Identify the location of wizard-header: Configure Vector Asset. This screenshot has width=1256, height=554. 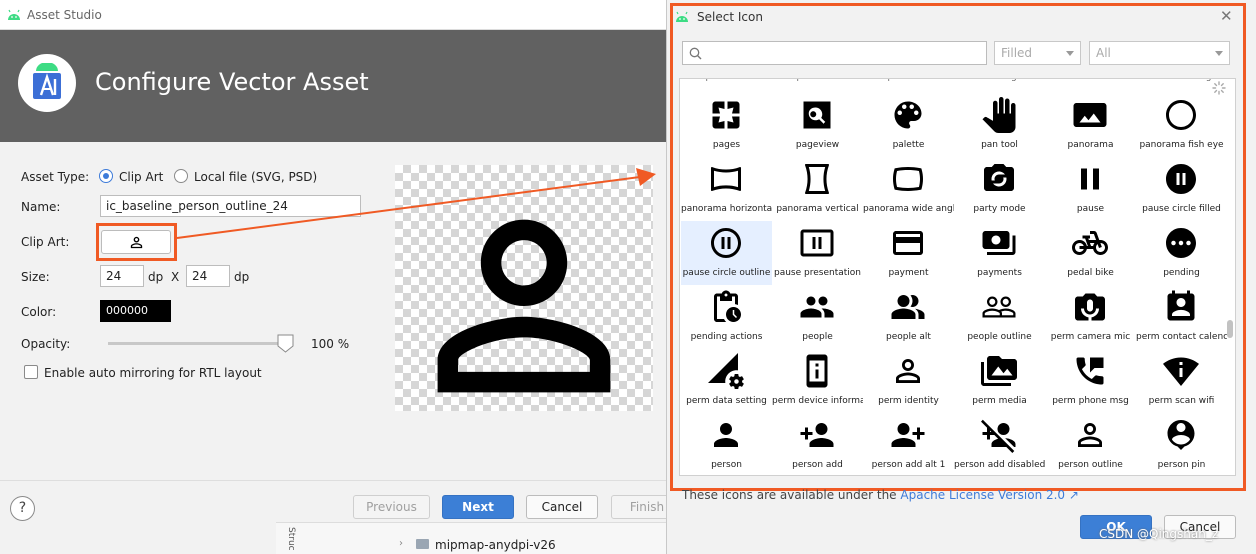
(334, 86).